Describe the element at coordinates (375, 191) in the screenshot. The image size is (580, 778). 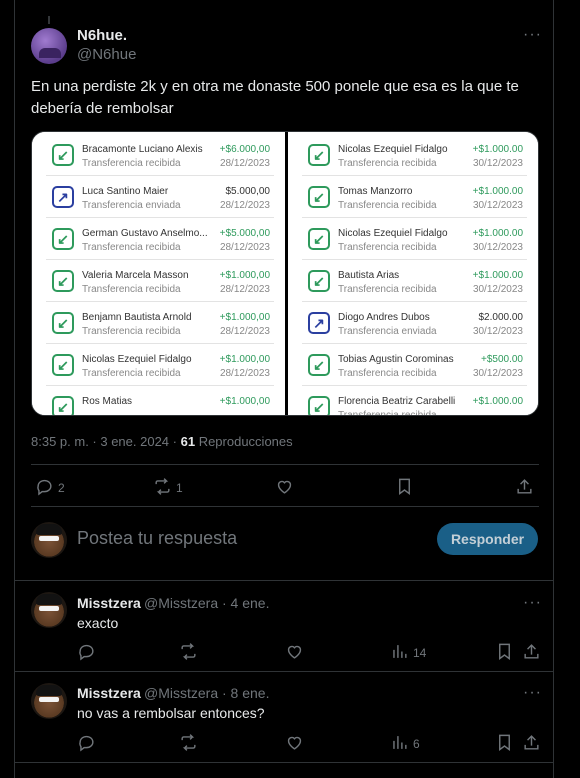
I see `transaction-name: Tomas Manzorro` at that location.